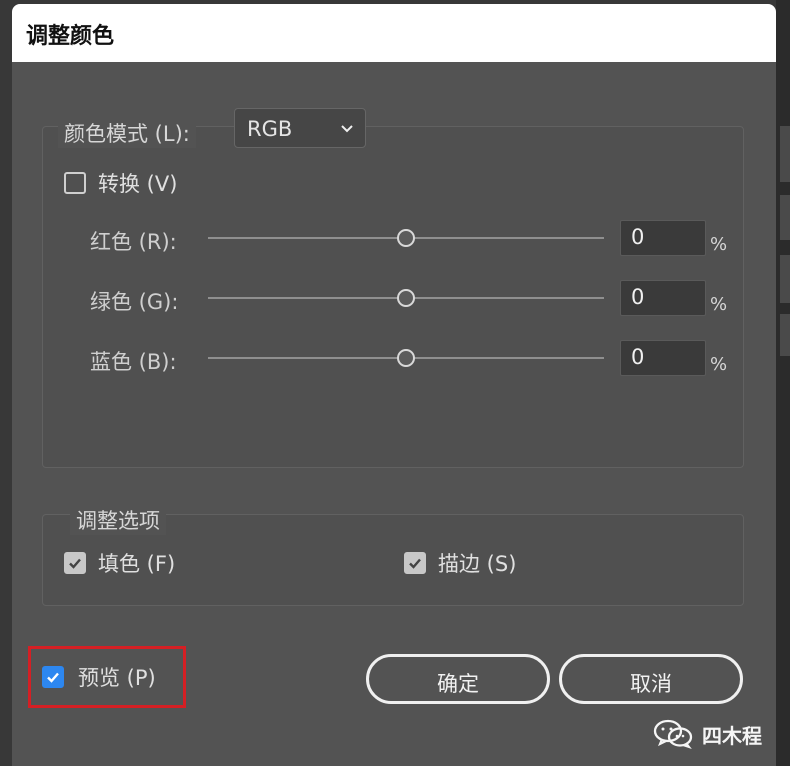  Describe the element at coordinates (783, 383) in the screenshot. I see `background-window-edge` at that location.